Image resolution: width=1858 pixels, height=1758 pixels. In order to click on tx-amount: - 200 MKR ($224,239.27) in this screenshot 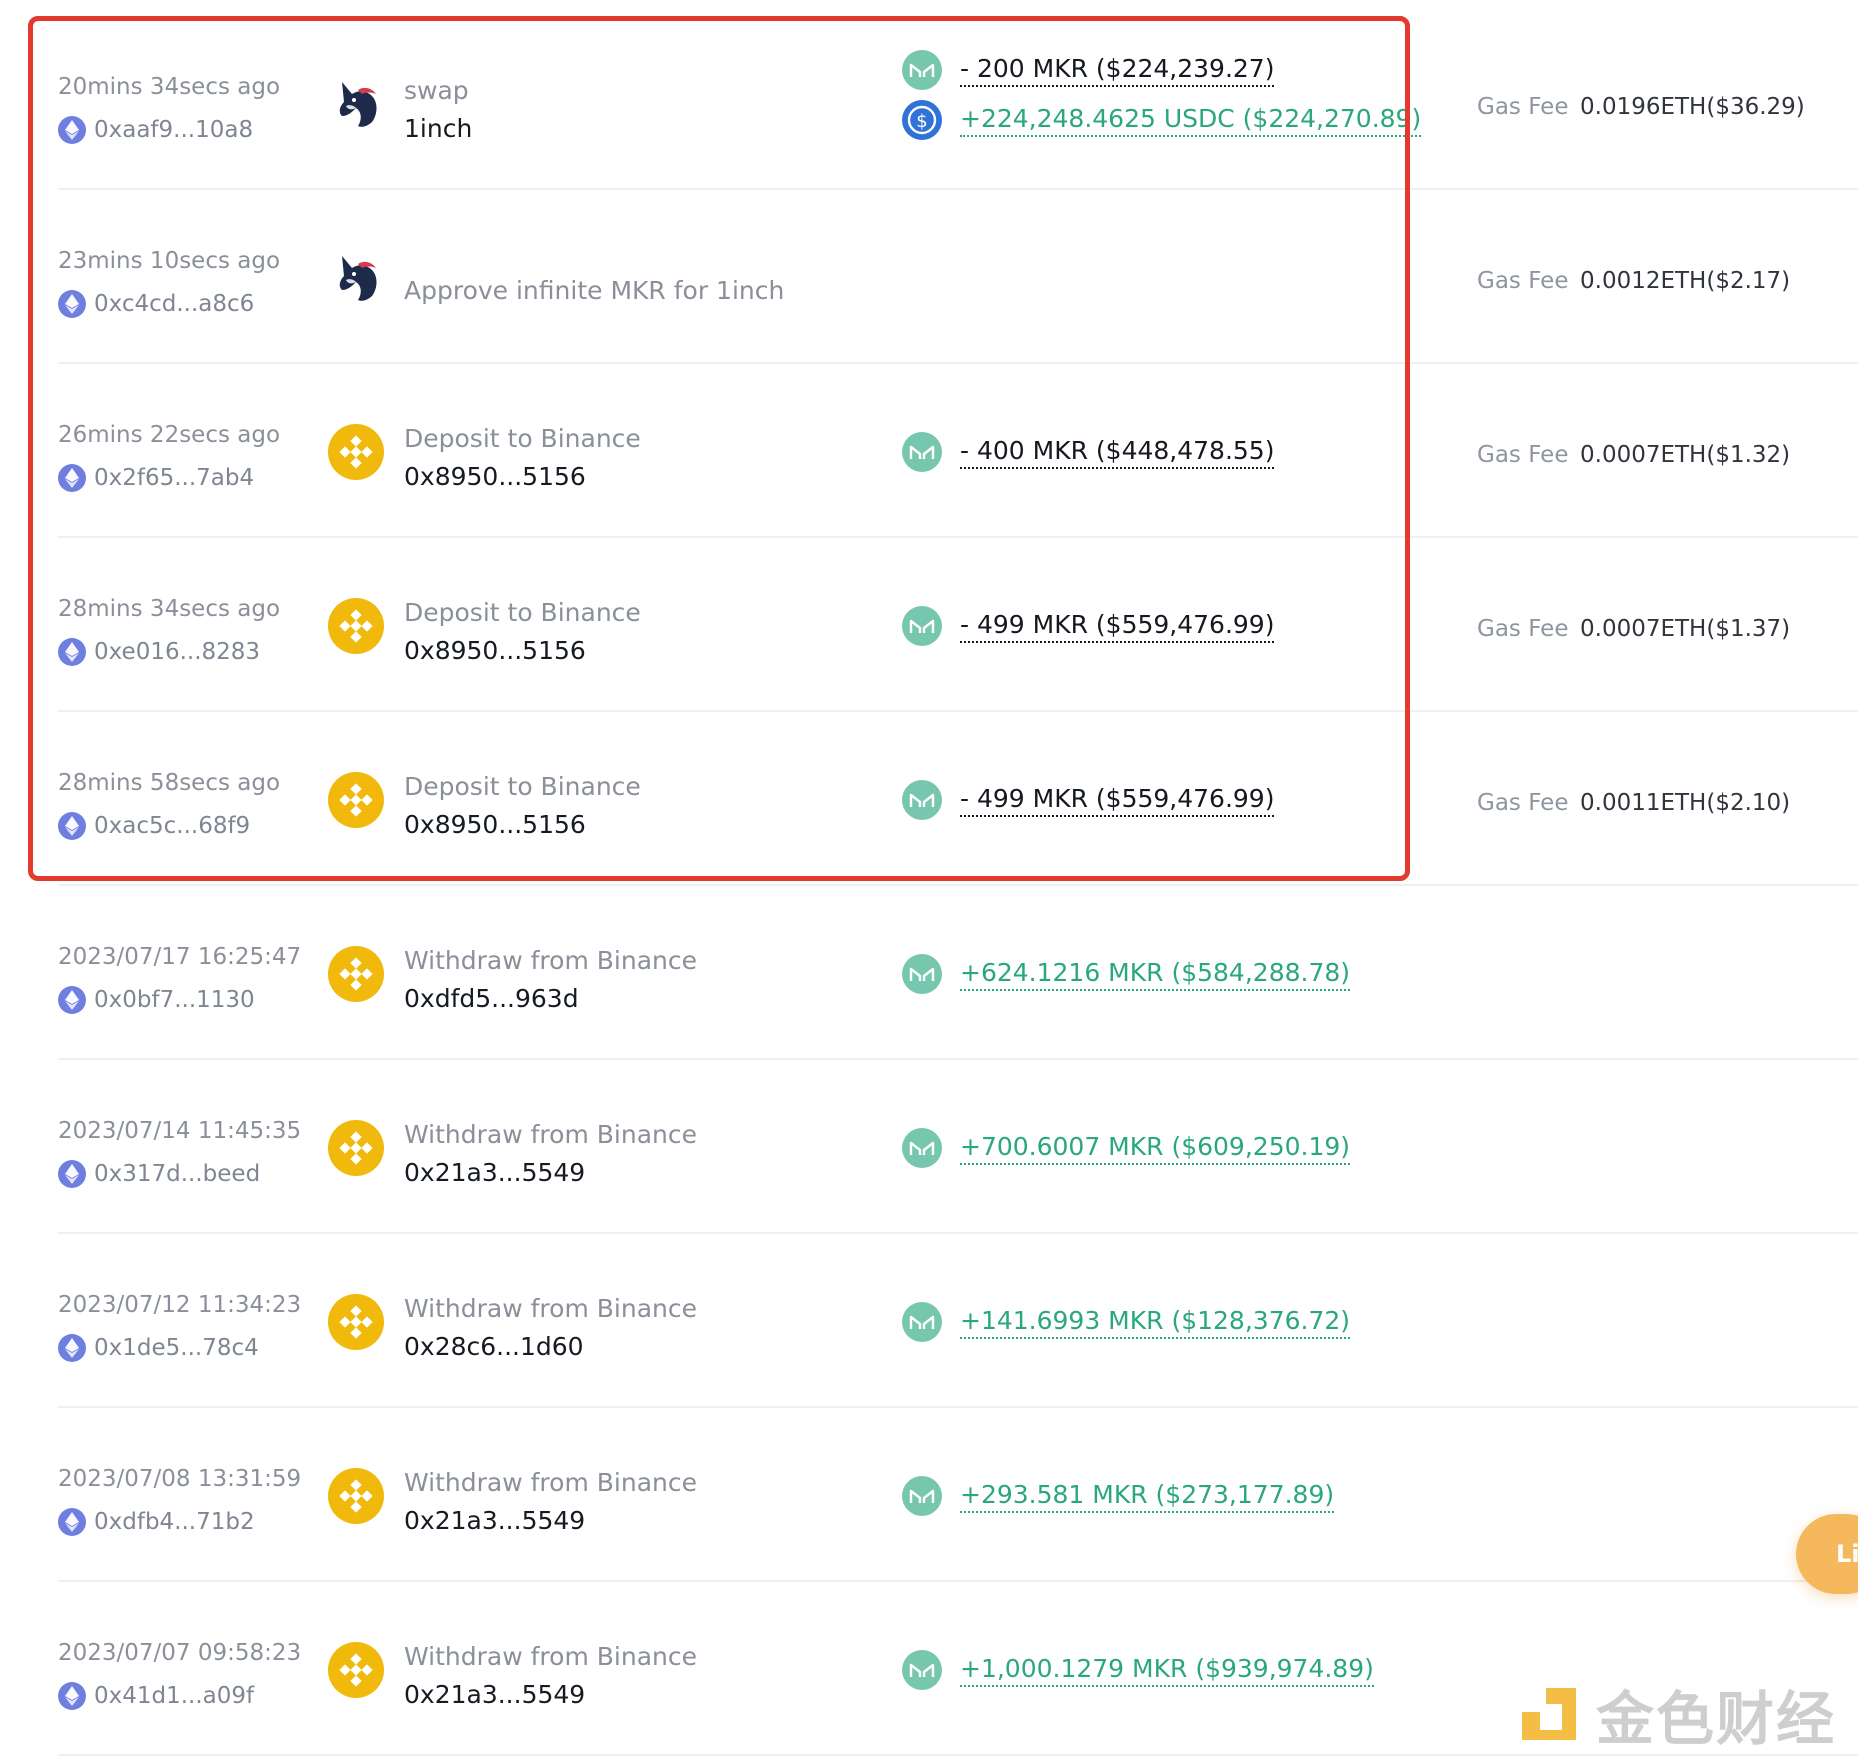, I will do `click(1117, 70)`.